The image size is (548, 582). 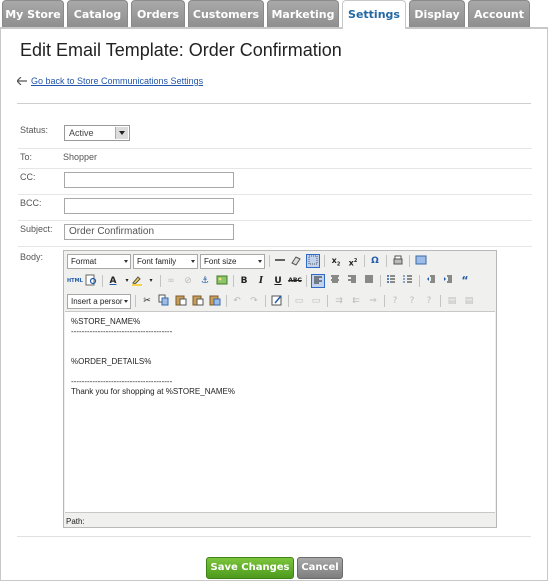 What do you see at coordinates (164, 301) in the screenshot?
I see `copy-icon` at bounding box center [164, 301].